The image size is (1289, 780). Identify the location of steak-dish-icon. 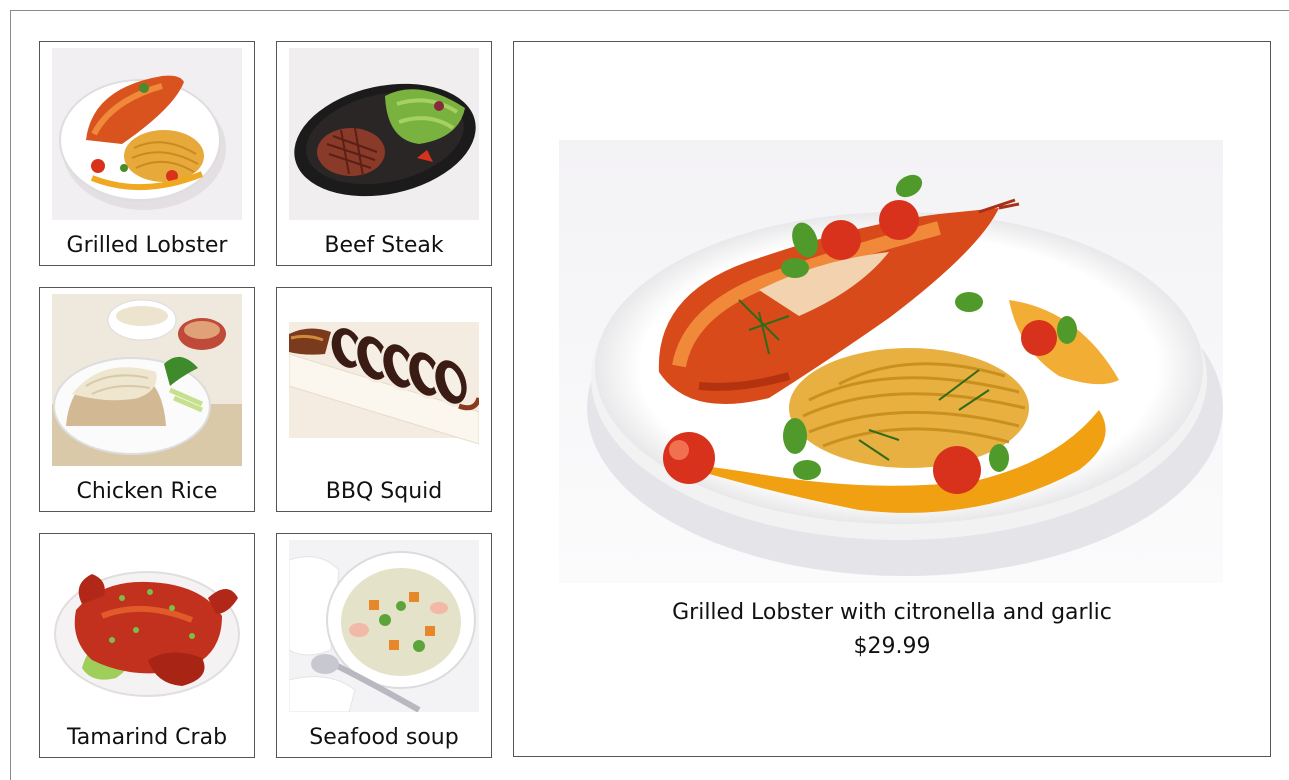
(384, 134).